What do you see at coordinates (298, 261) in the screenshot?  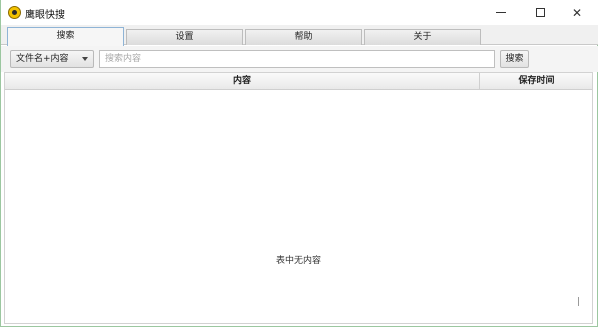 I see `empty-table-message: 表中无内容` at bounding box center [298, 261].